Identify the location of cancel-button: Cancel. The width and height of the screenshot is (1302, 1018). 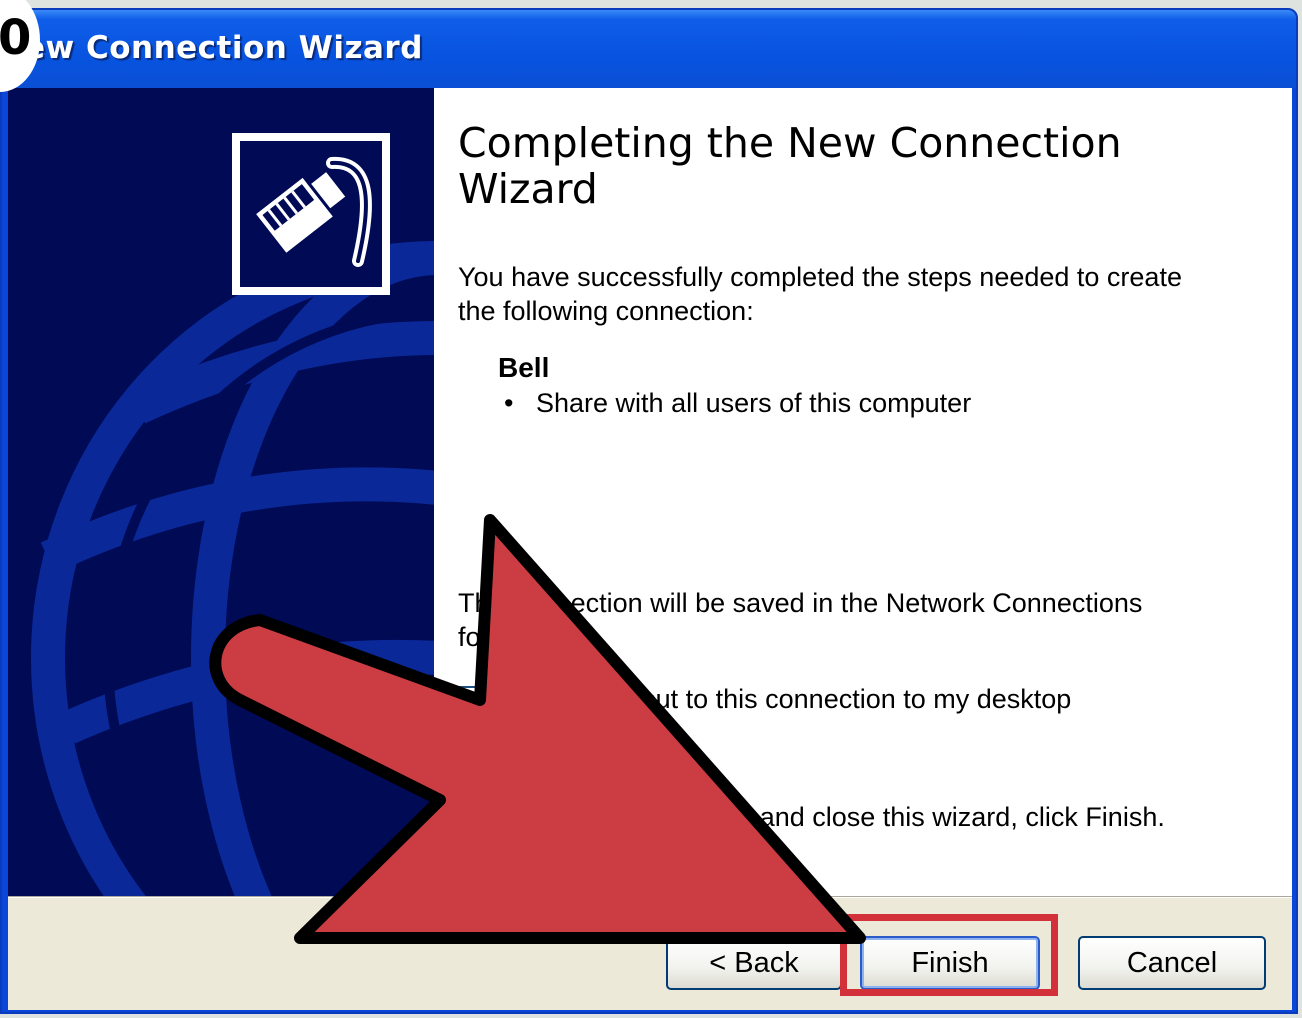
(1172, 963).